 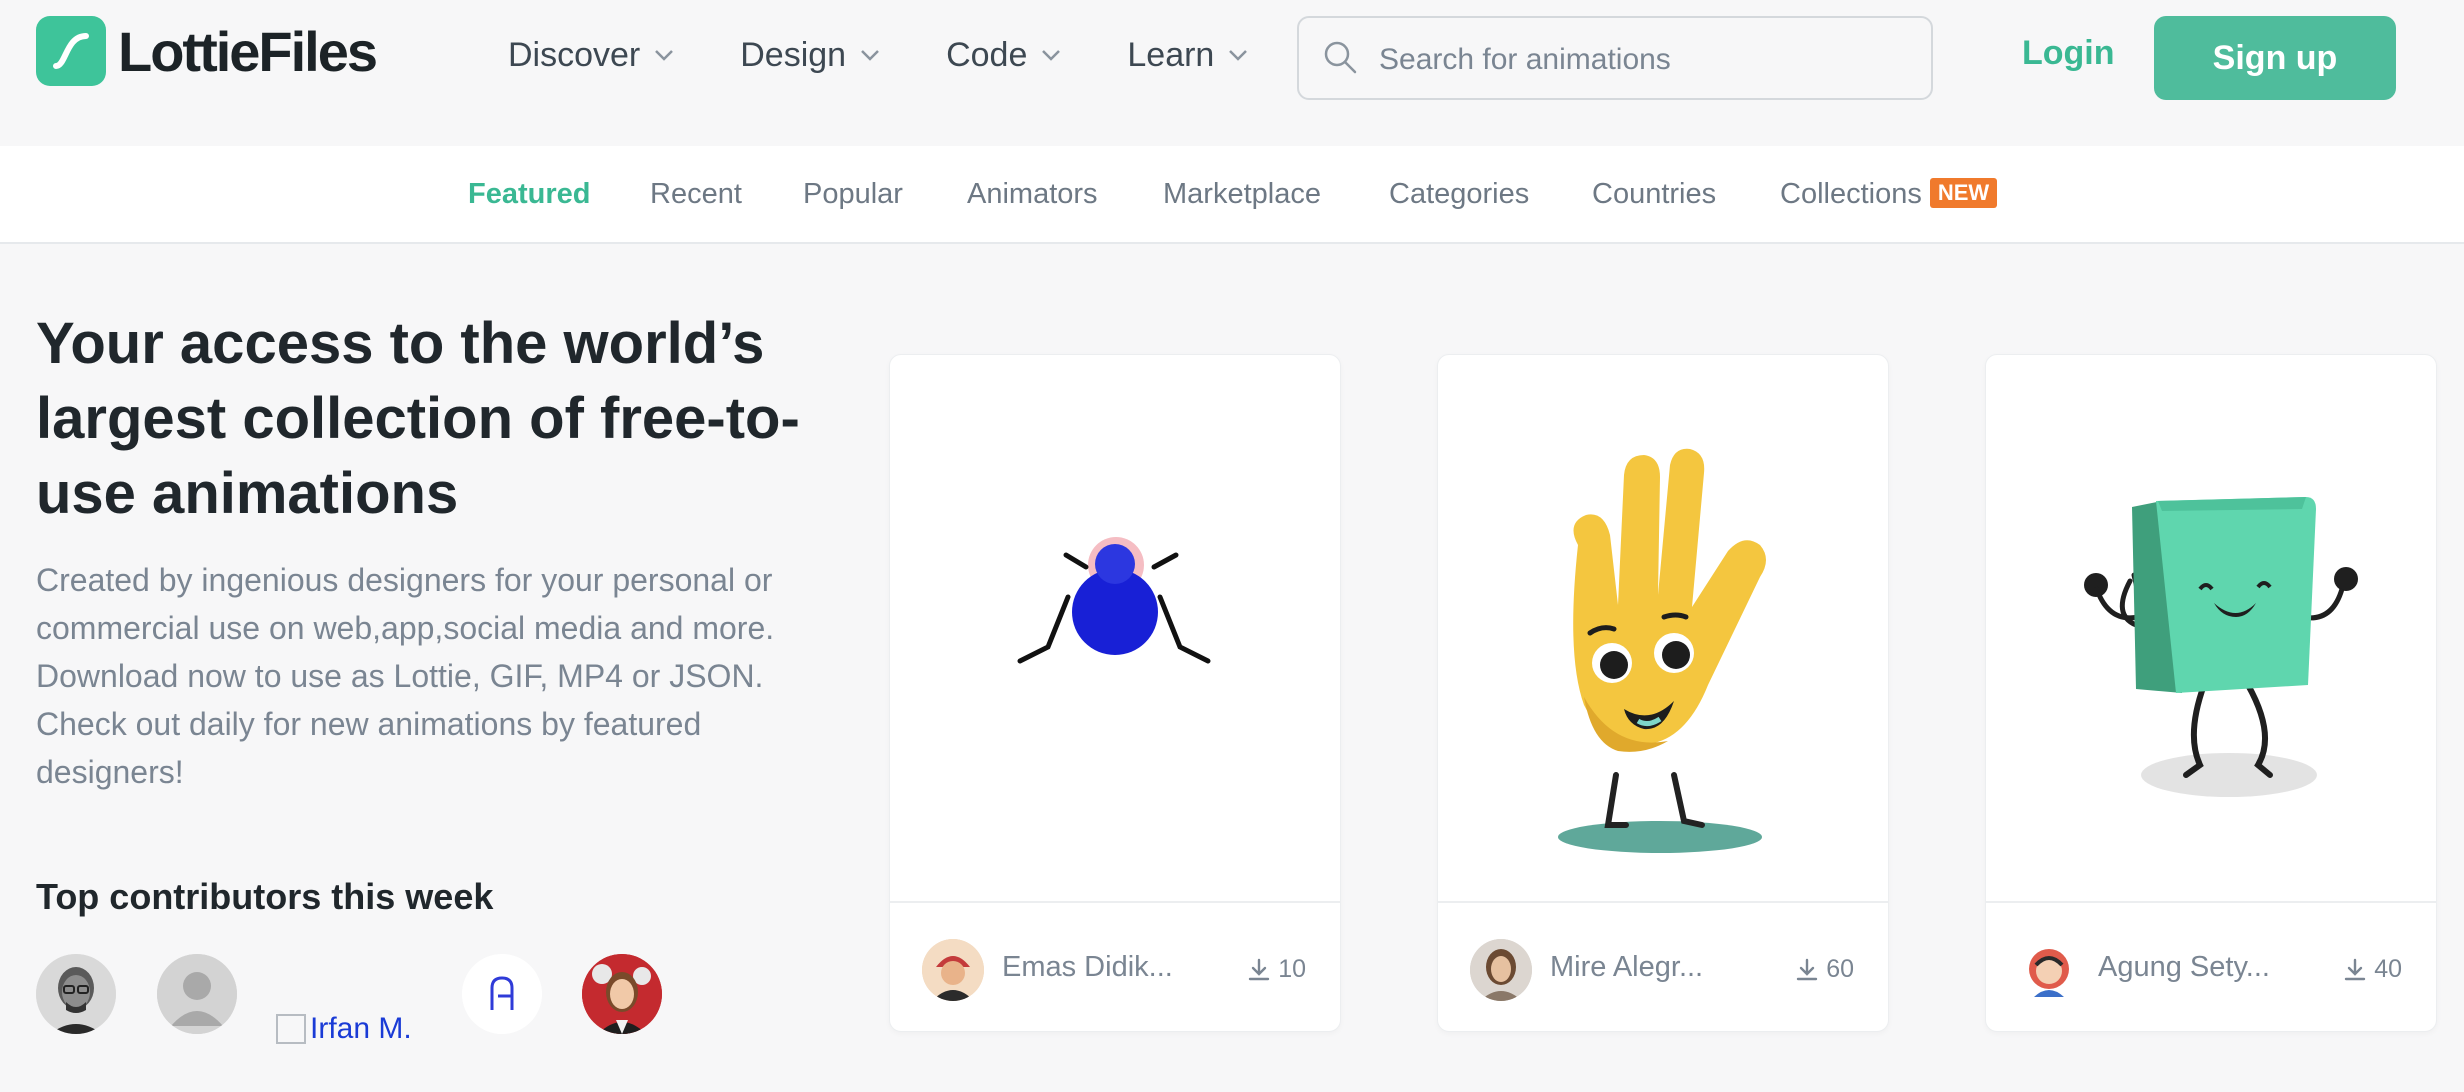 I want to click on animation-card: Agung Sety... 40, so click(x=2211, y=693).